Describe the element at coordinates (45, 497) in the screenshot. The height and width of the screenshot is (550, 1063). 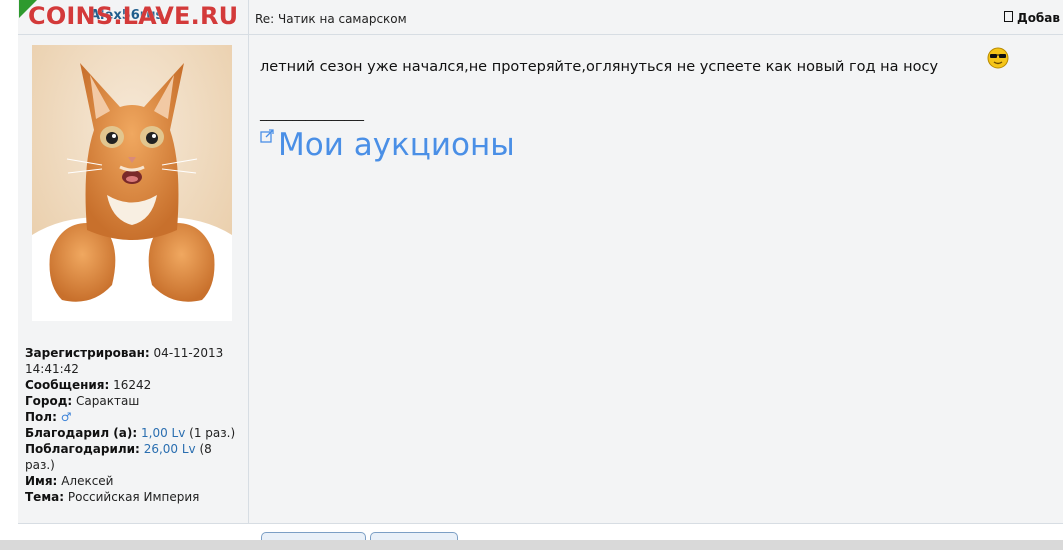
I see `topic-label: Тема:` at that location.